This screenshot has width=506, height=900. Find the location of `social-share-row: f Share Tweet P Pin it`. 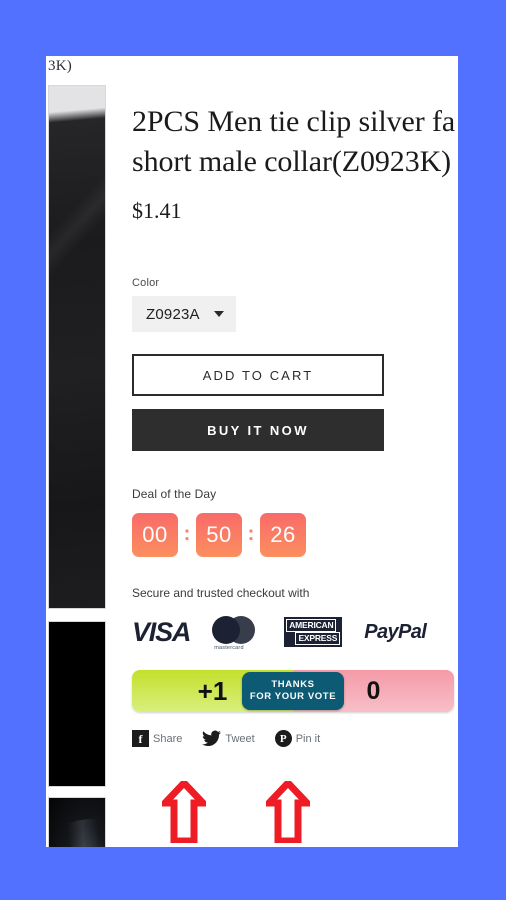

social-share-row: f Share Tweet P Pin it is located at coordinates (295, 738).